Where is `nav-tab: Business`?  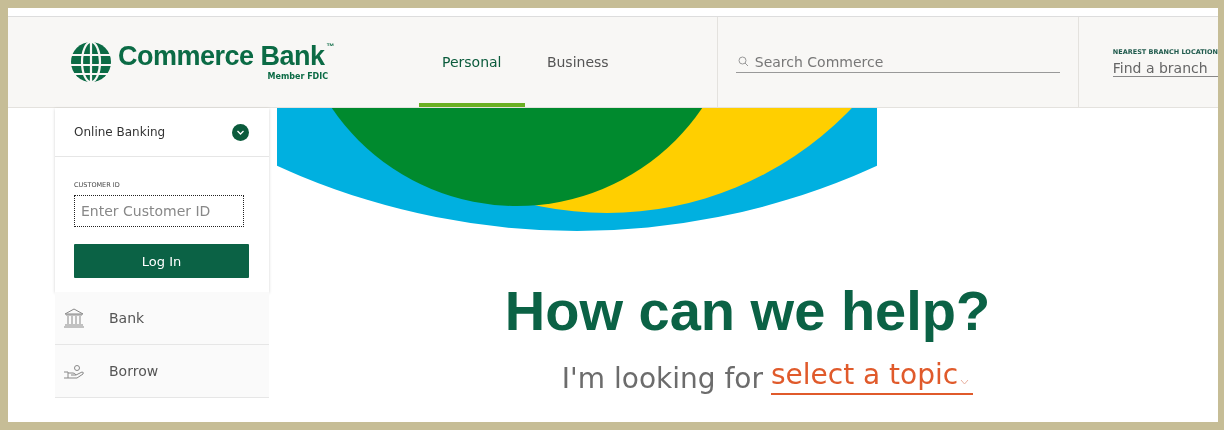
nav-tab: Business is located at coordinates (577, 62).